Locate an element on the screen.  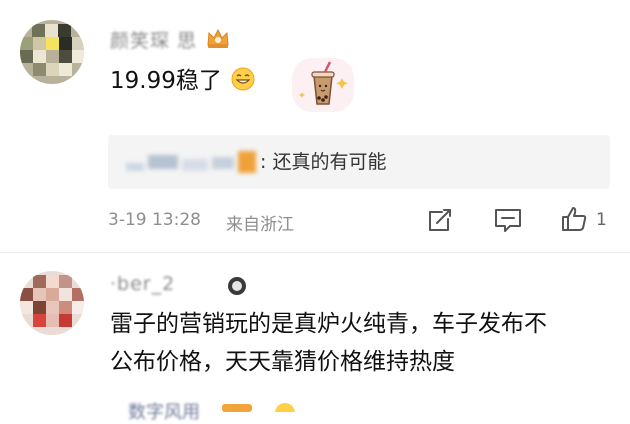
username: 颜笑琛 思 is located at coordinates (153, 39).